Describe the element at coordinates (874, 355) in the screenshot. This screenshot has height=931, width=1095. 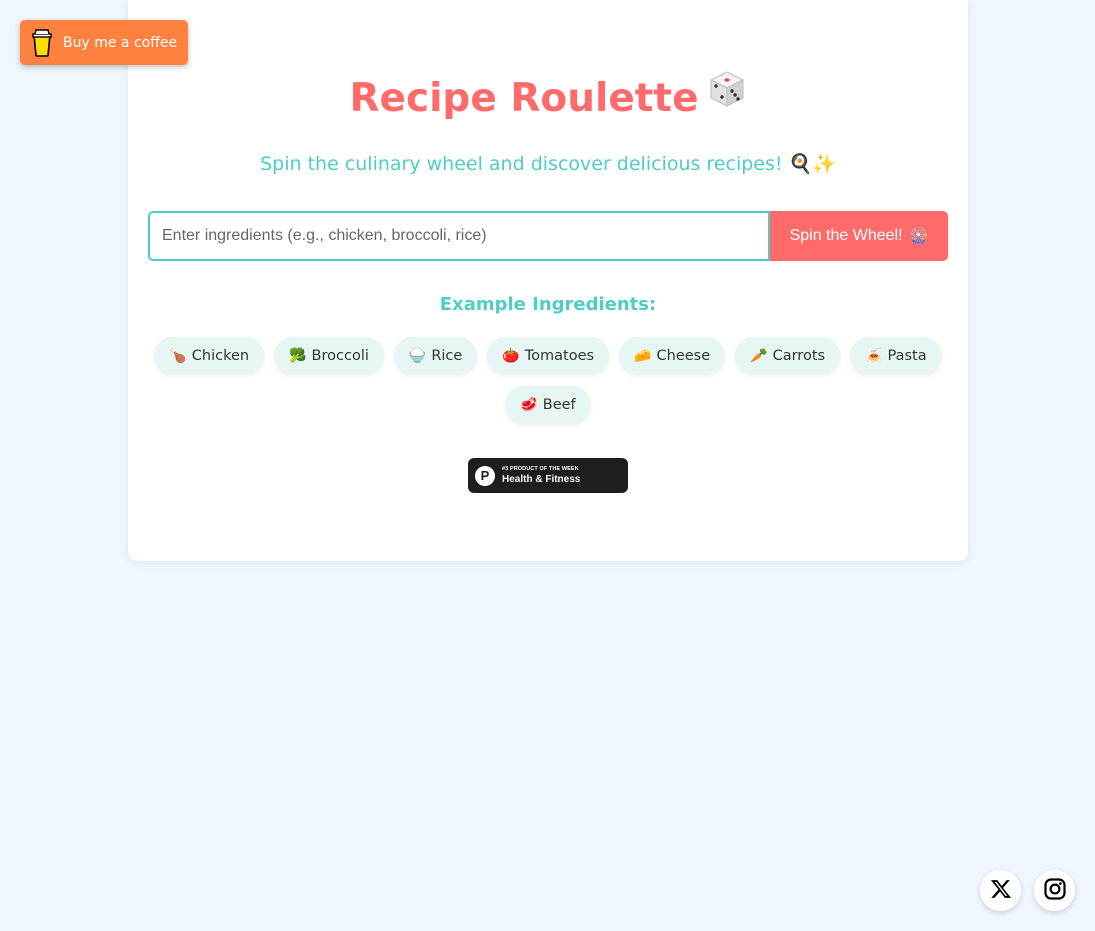
I see `pasta-icon: 🍝` at that location.